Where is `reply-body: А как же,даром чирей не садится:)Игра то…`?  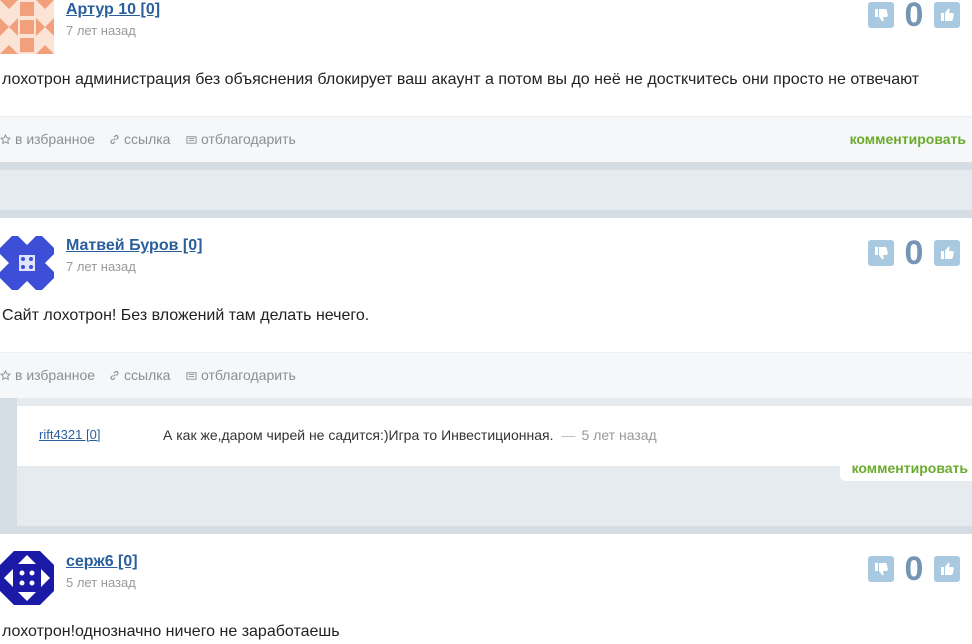 reply-body: А как же,даром чирей не садится:)Игра то… is located at coordinates (410, 435).